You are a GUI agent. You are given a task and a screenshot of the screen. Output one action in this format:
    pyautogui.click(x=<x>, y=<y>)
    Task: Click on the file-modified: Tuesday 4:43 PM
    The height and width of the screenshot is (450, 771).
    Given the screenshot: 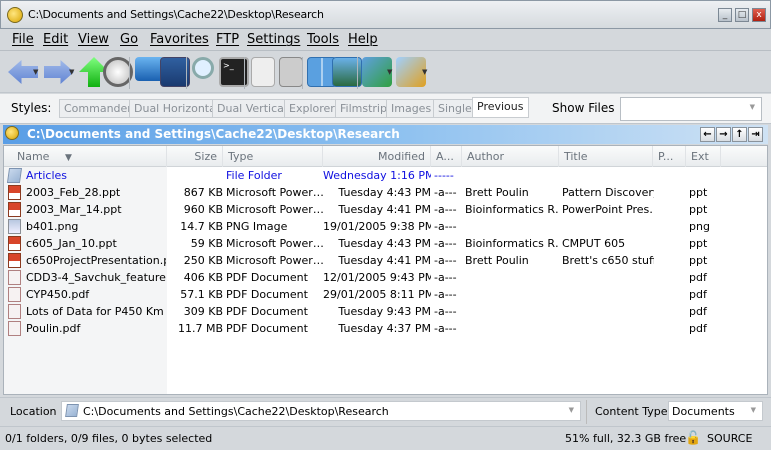 What is the action you would take?
    pyautogui.click(x=384, y=192)
    